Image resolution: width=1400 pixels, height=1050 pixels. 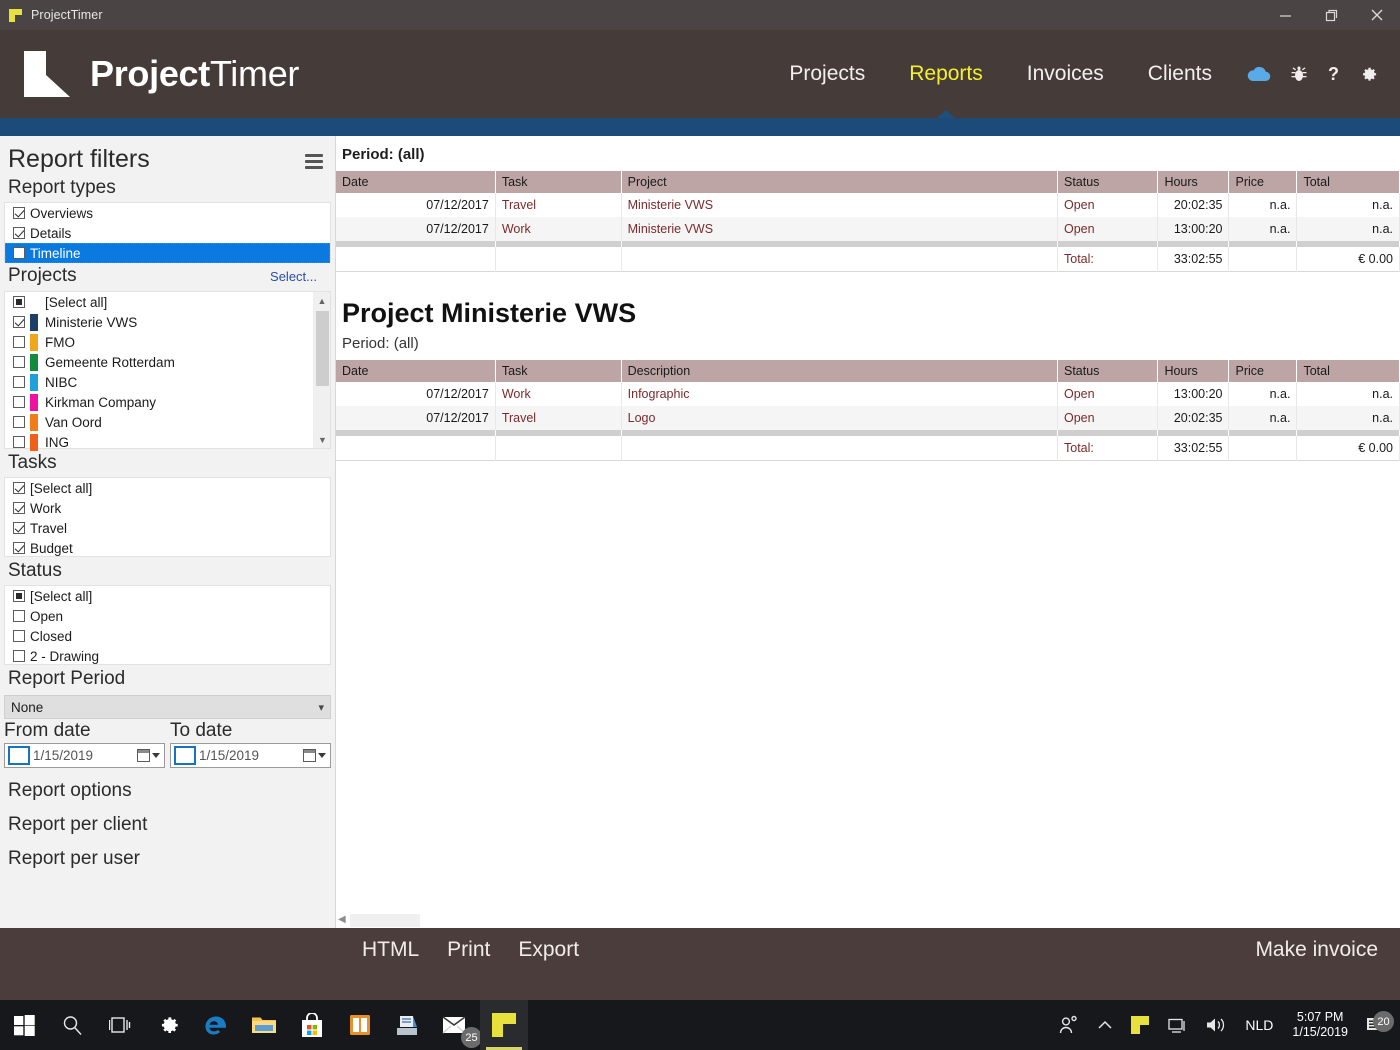 What do you see at coordinates (148, 755) in the screenshot?
I see `from-date-calendar-button` at bounding box center [148, 755].